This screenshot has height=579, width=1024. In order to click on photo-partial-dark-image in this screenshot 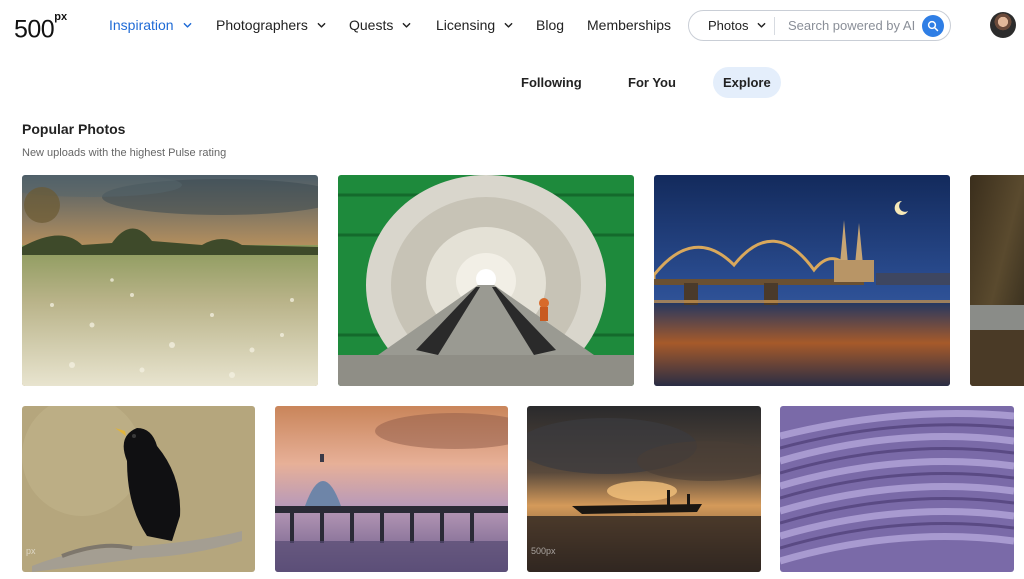, I will do `click(997, 280)`.